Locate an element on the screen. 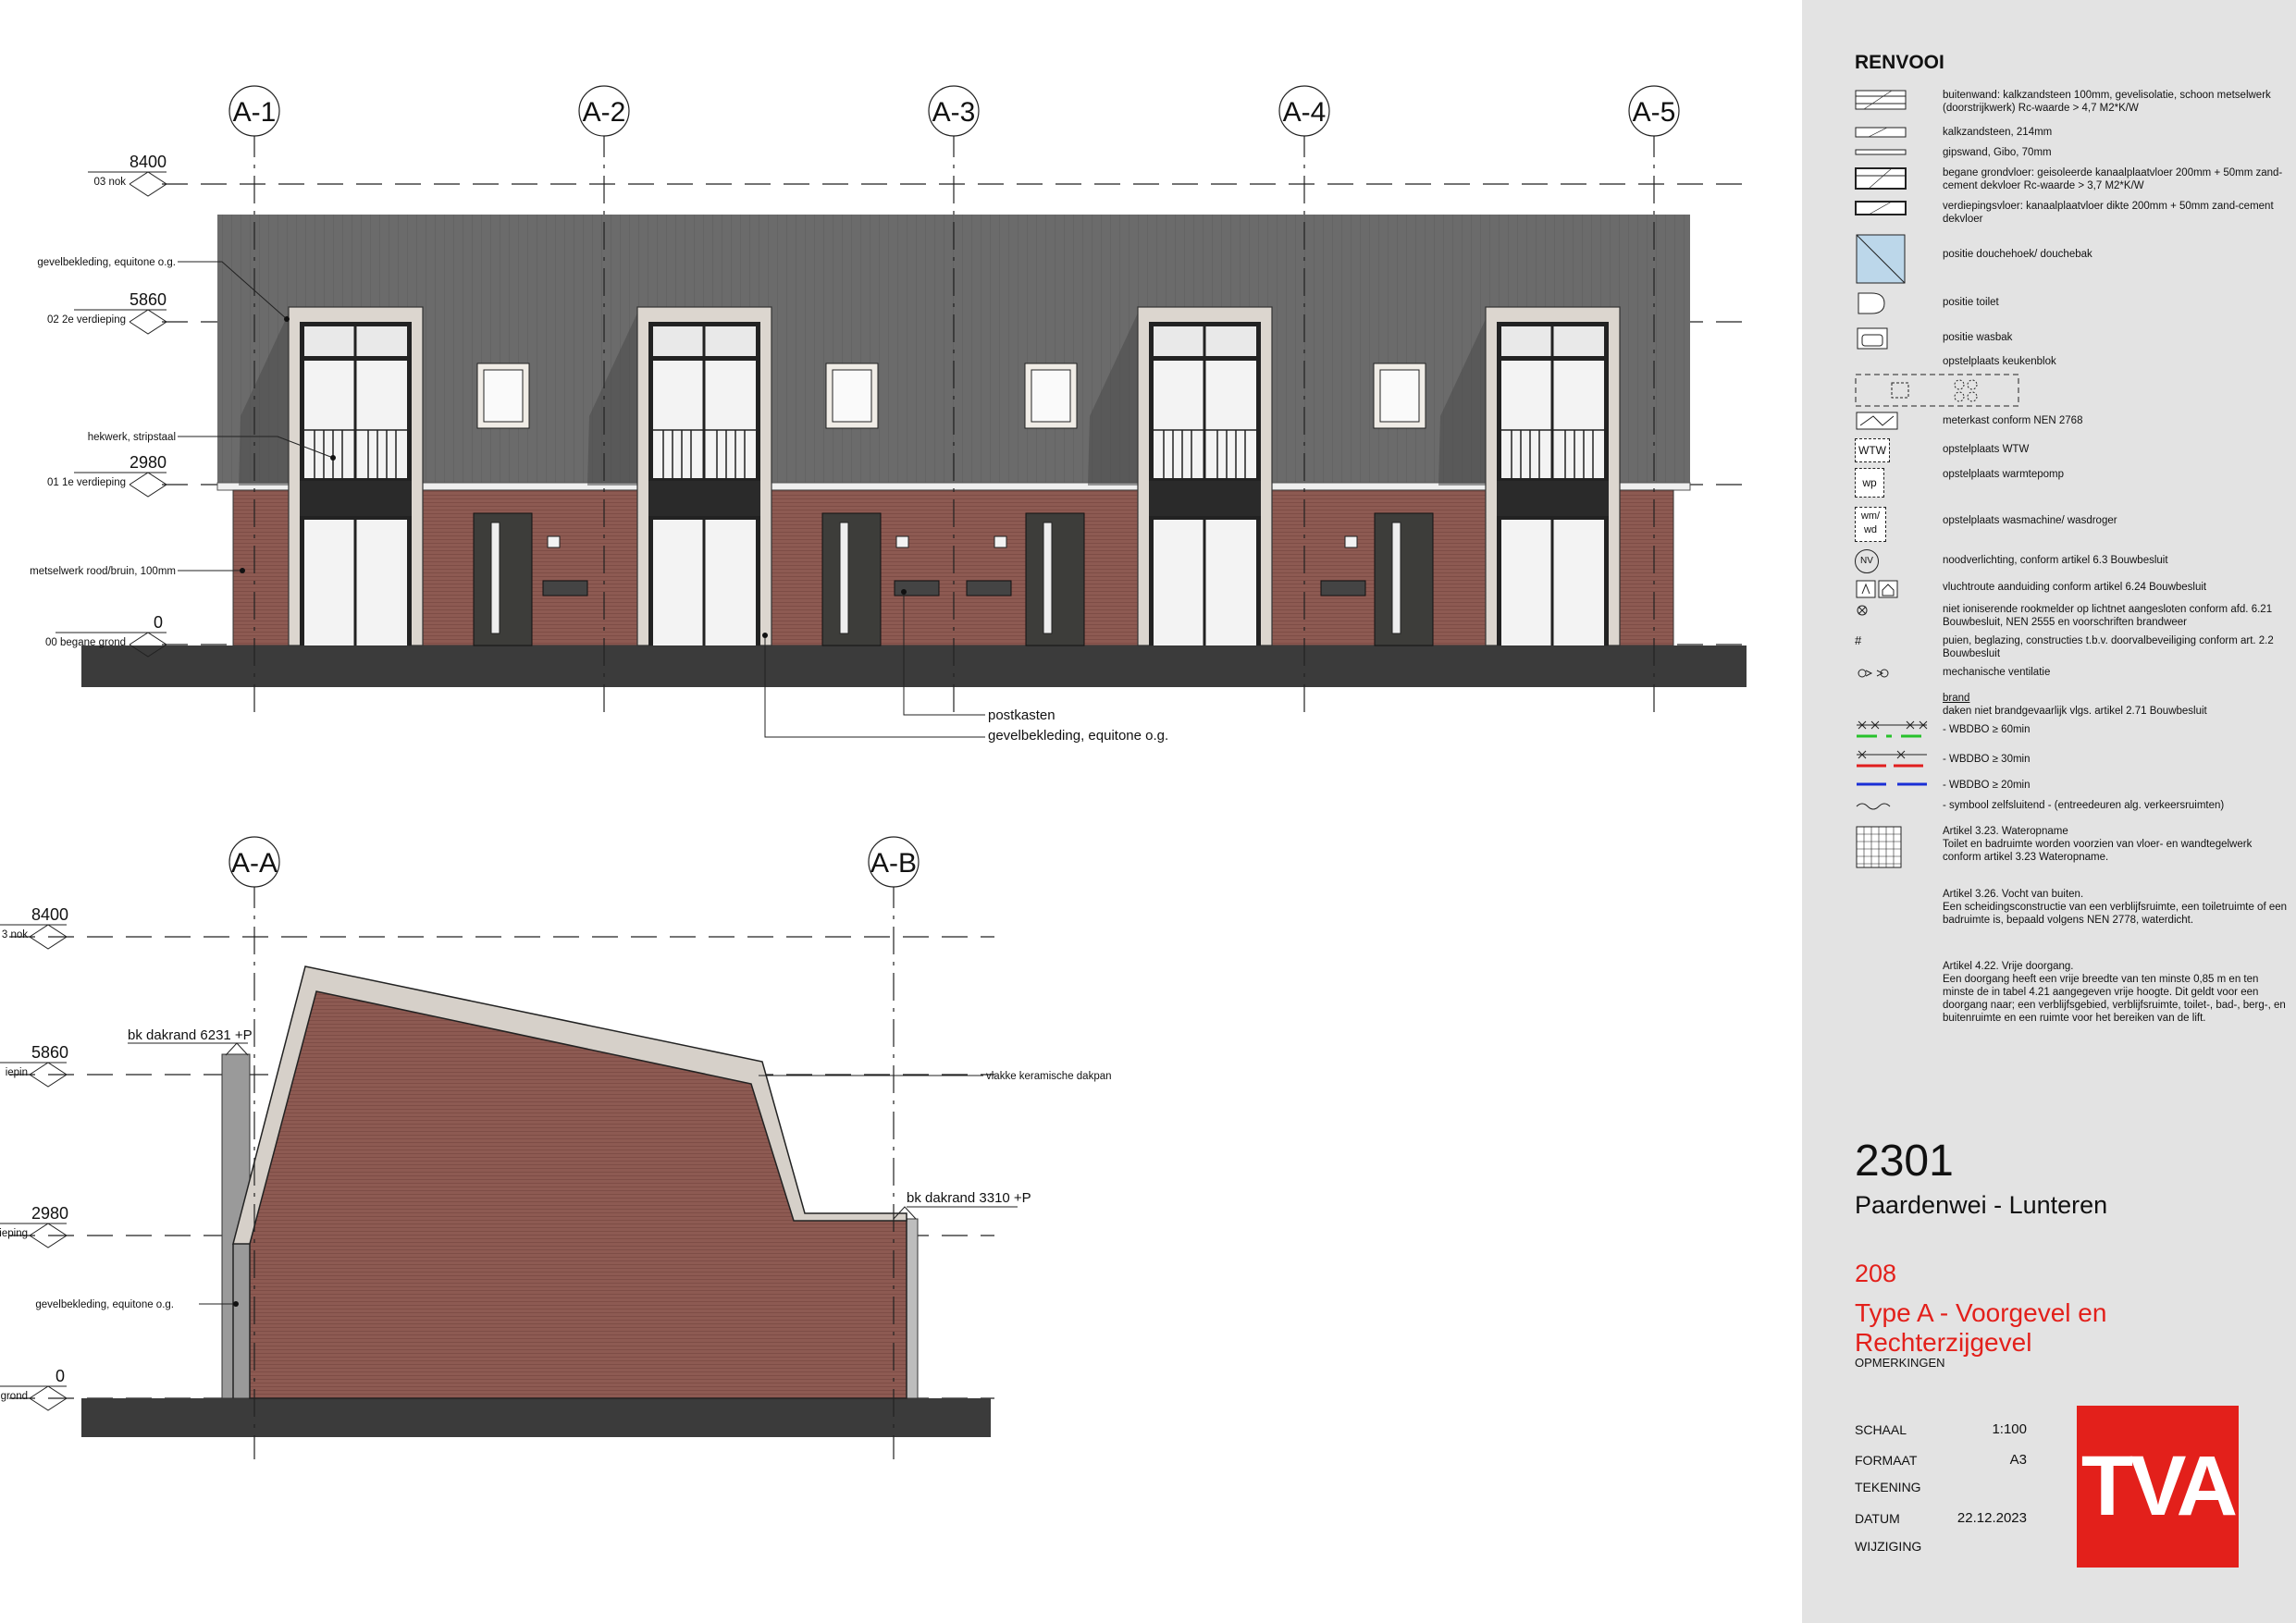 This screenshot has width=2296, height=1623. grid-label: A-B is located at coordinates (893, 863).